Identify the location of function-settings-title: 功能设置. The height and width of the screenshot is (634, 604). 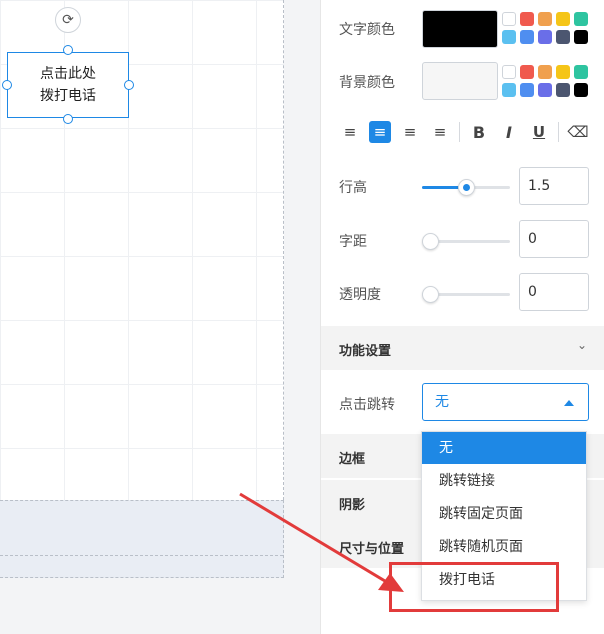
(365, 351).